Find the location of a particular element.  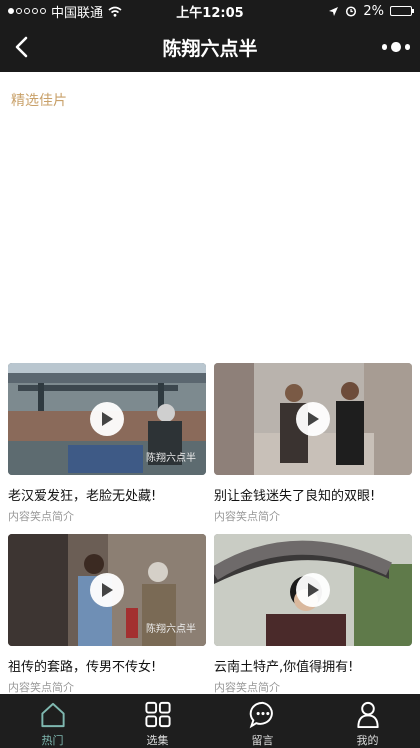

video-card: 云南土特产,你值得拥有! 内容笑点简介 is located at coordinates (313, 614).